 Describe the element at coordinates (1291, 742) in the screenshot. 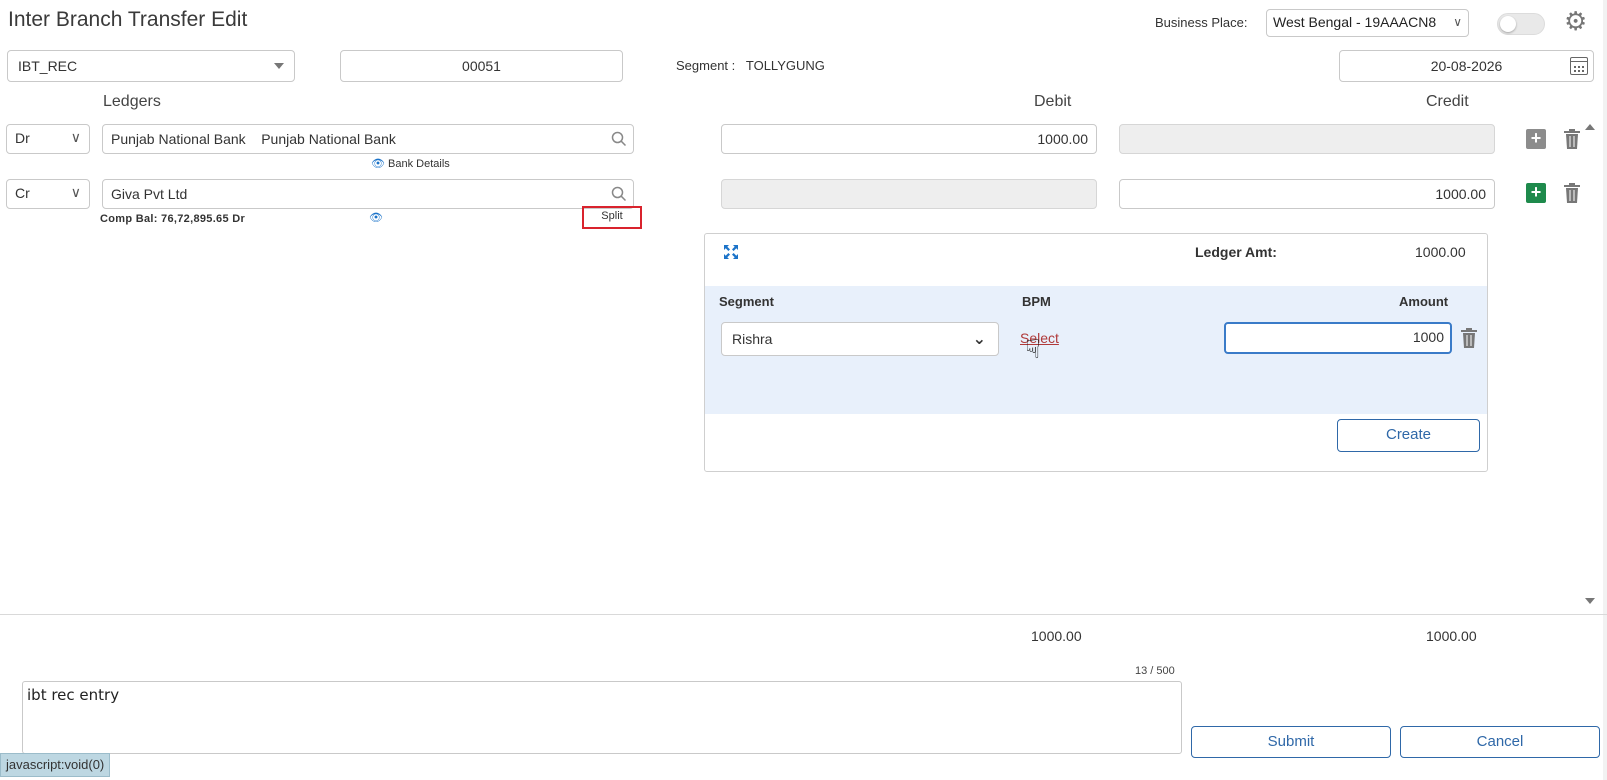

I see `submit-button: Submit` at that location.